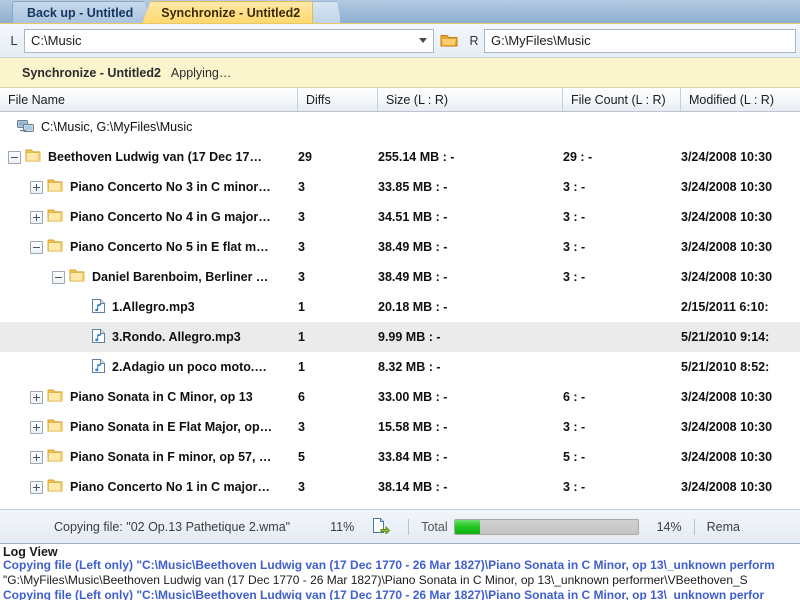 Image resolution: width=800 pixels, height=600 pixels. What do you see at coordinates (231, 12) in the screenshot?
I see `tab-synchronize-label: Synchronize - Untitled2` at bounding box center [231, 12].